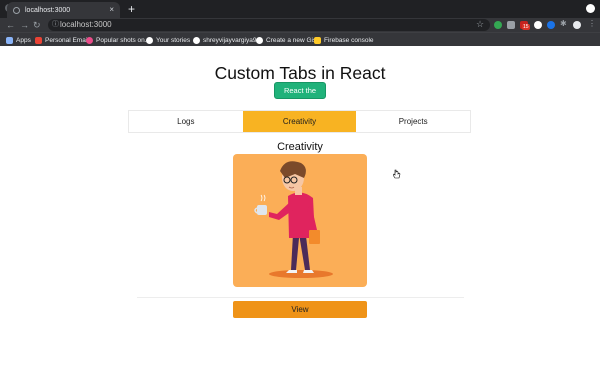  What do you see at coordinates (592, 23) in the screenshot?
I see `menu-kebab-icon: ⋮` at bounding box center [592, 23].